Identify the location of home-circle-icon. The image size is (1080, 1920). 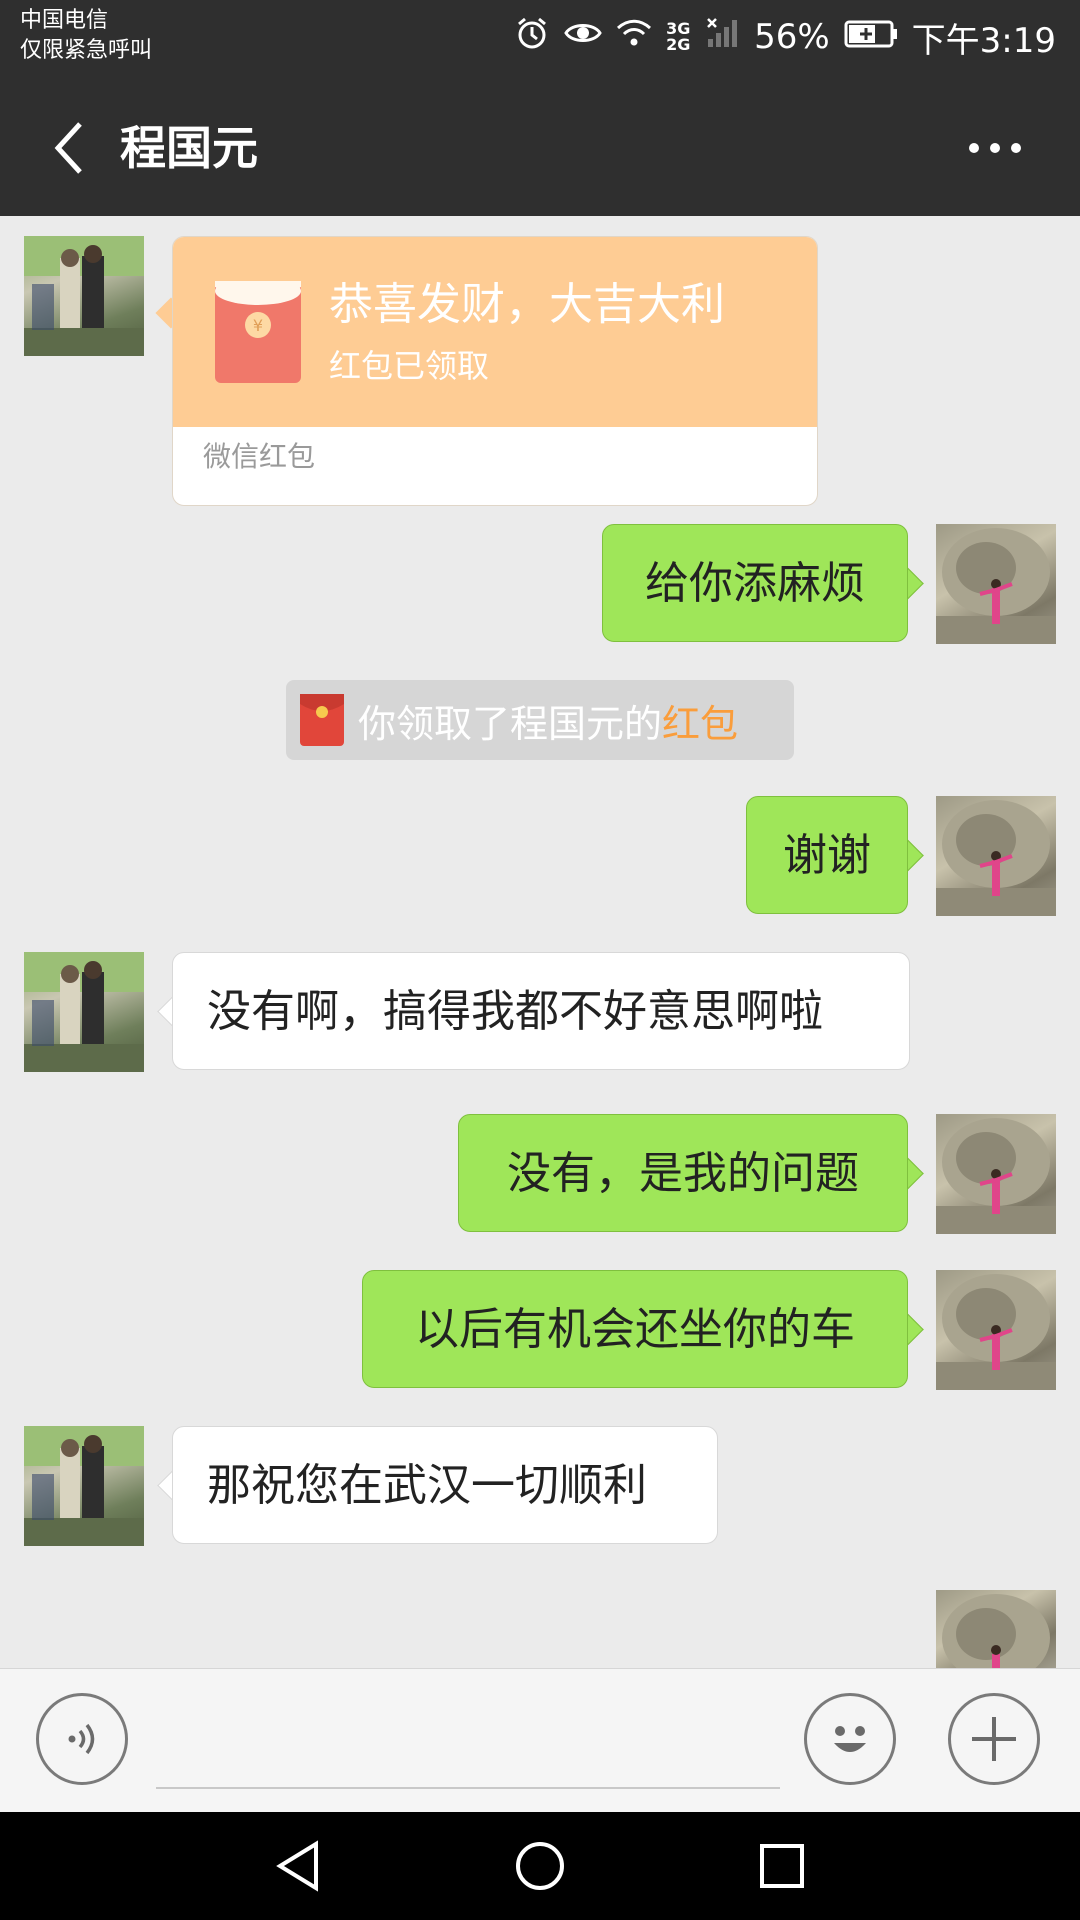
(540, 1866).